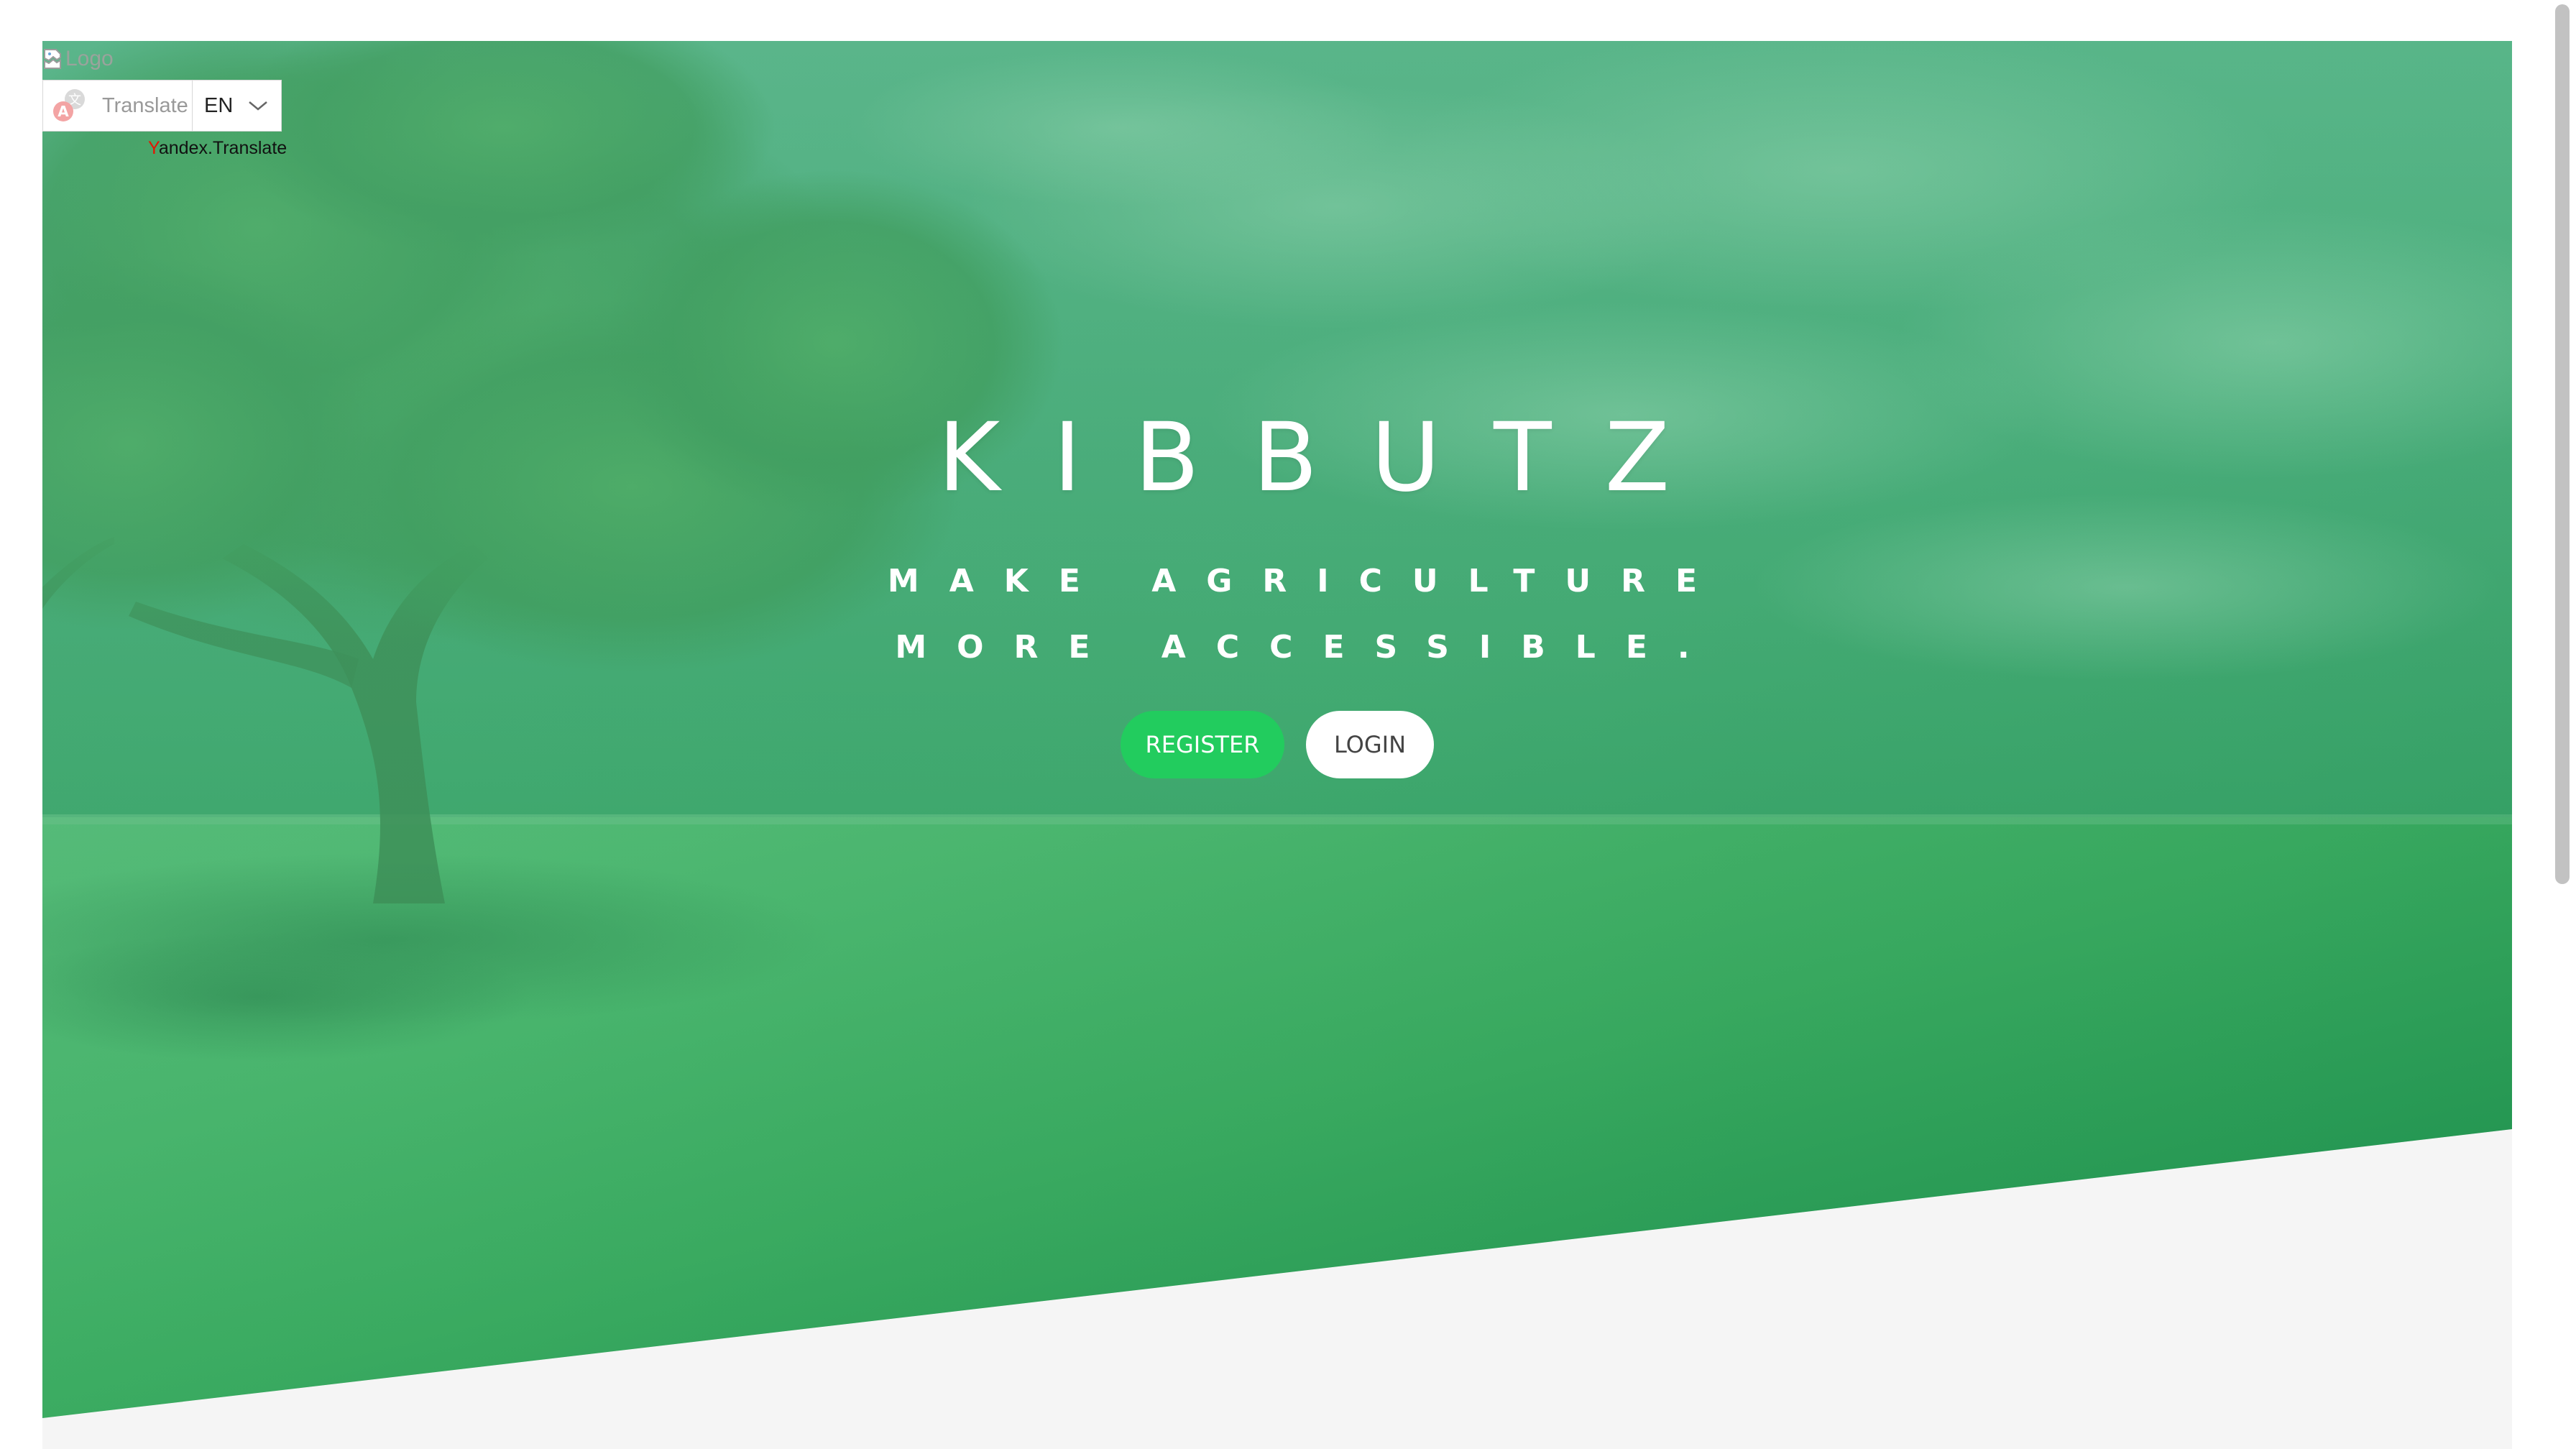 The width and height of the screenshot is (2576, 1449). I want to click on translate-button: 文 A Translate, so click(118, 105).